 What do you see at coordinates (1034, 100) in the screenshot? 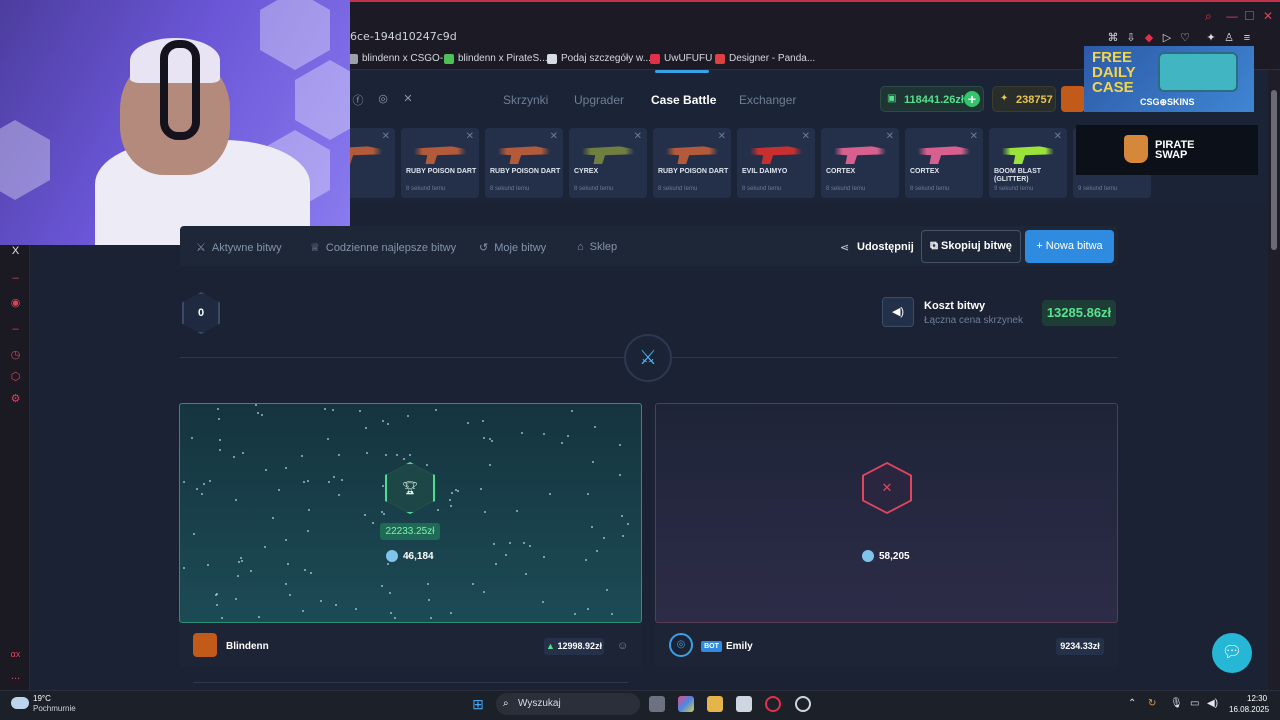
I see `coins-value: 238757` at bounding box center [1034, 100].